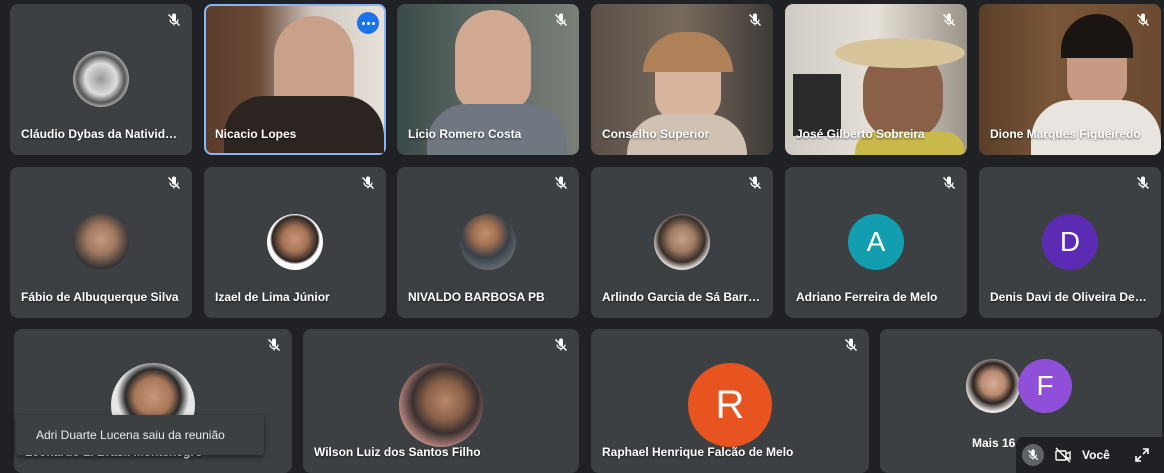  I want to click on participant-name: Arlindo Garcia de Sá Barreto, so click(683, 297).